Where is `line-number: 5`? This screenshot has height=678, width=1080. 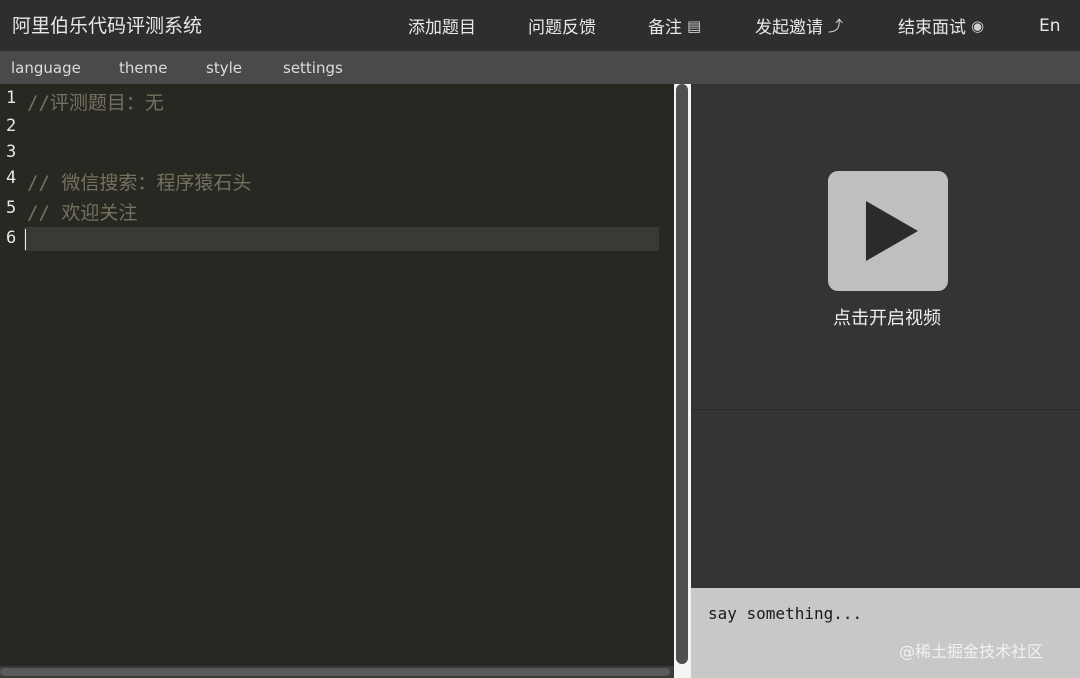
line-number: 5 is located at coordinates (11, 208).